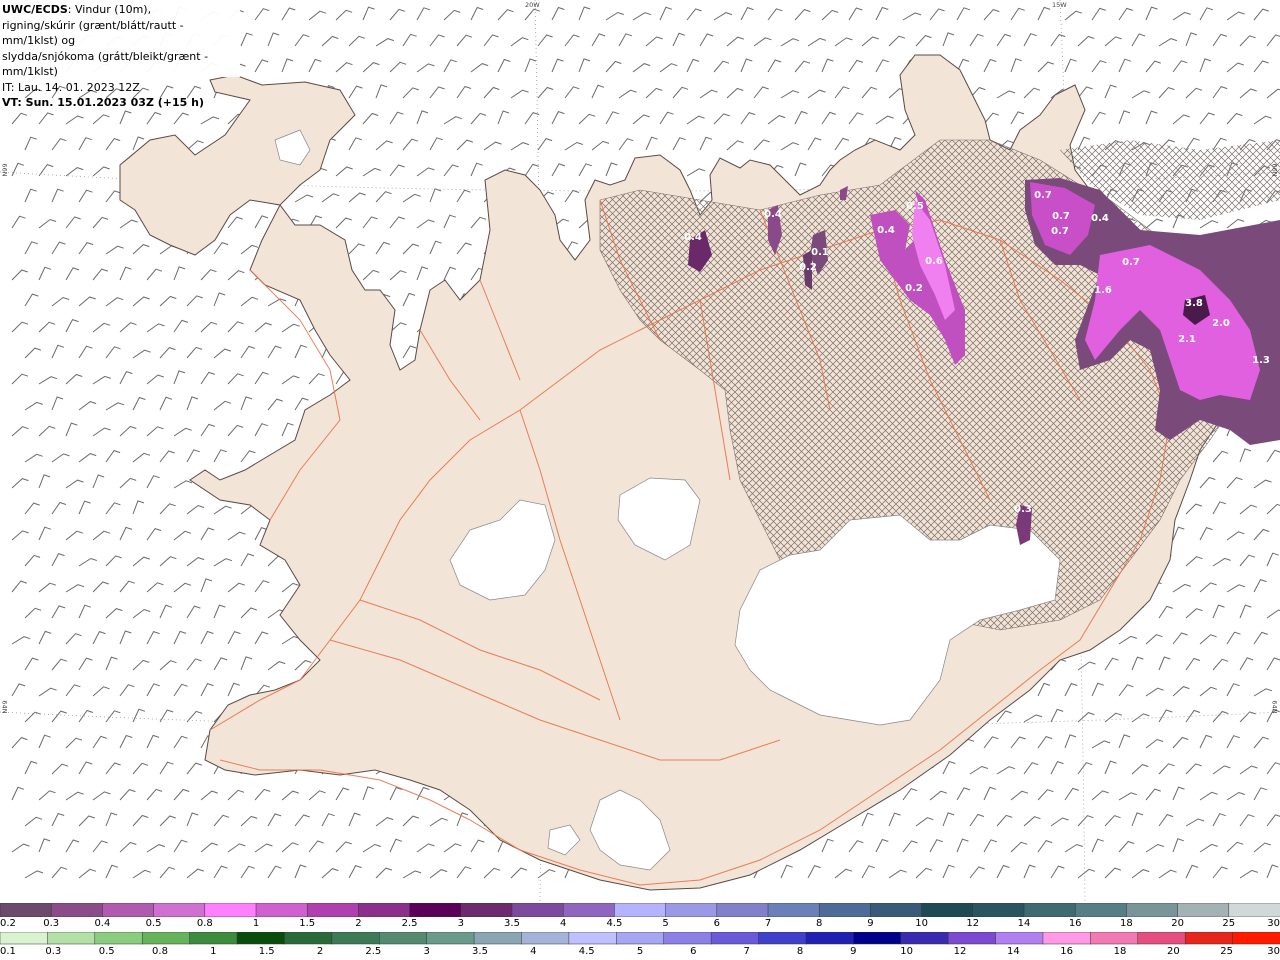  What do you see at coordinates (746, 951) in the screenshot?
I see `legend-rain-tick-label: 7` at bounding box center [746, 951].